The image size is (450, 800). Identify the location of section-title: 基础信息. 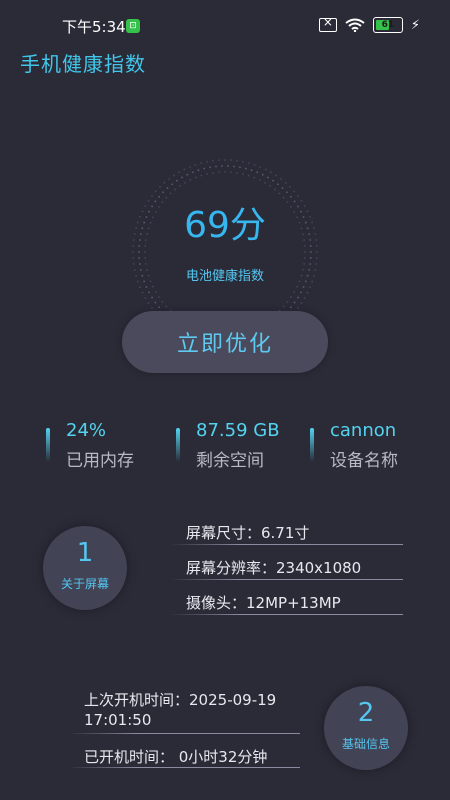
(365, 744).